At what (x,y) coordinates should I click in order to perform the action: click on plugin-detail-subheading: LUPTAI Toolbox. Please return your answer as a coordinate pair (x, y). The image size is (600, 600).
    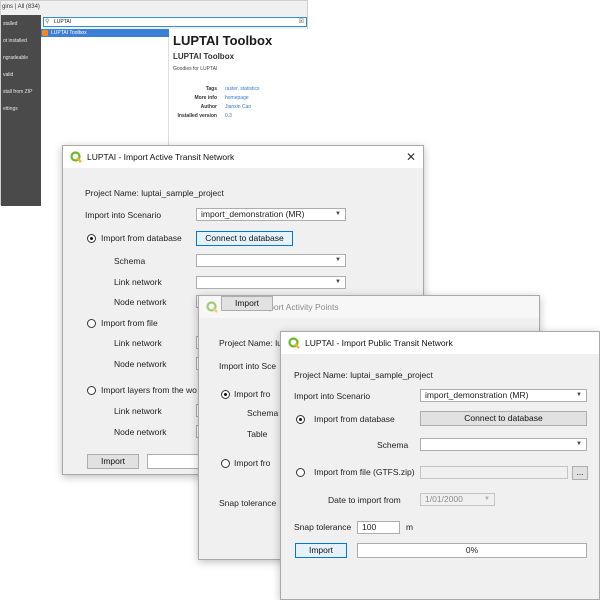
    Looking at the image, I should click on (204, 56).